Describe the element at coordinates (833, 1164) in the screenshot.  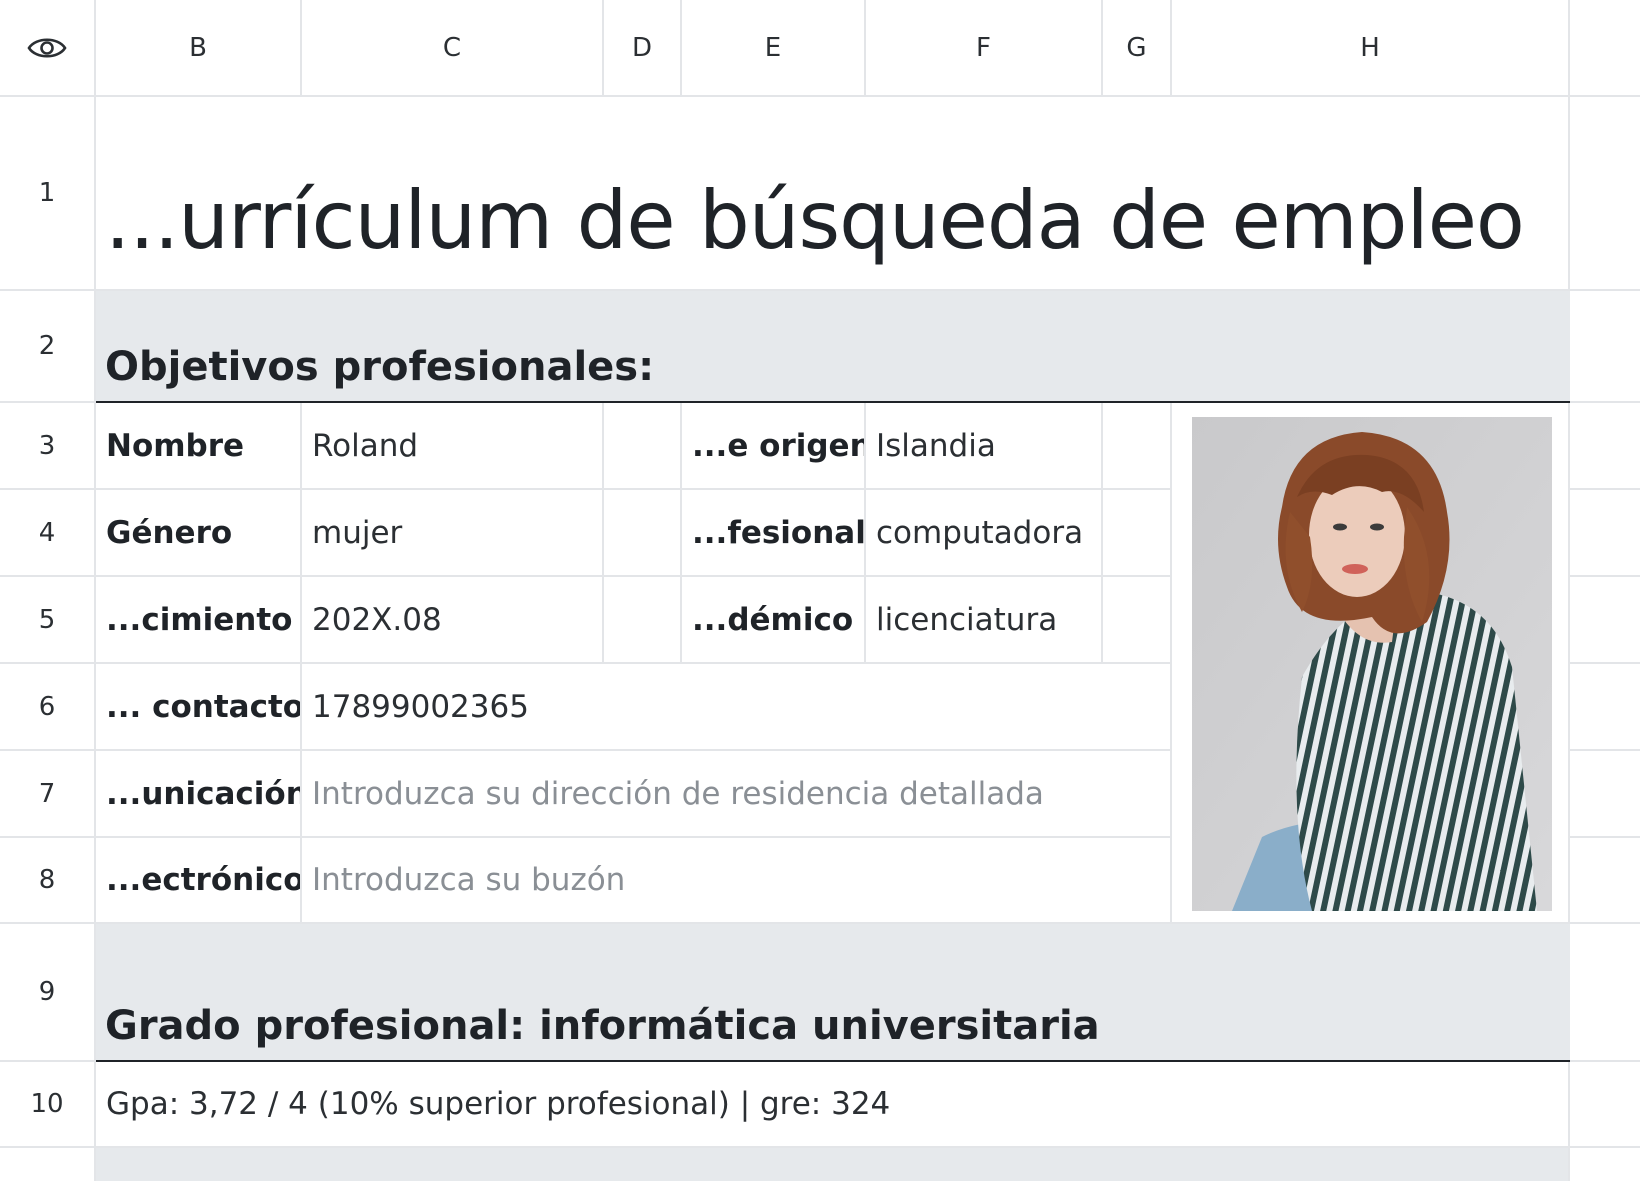
I see `section-band-next` at that location.